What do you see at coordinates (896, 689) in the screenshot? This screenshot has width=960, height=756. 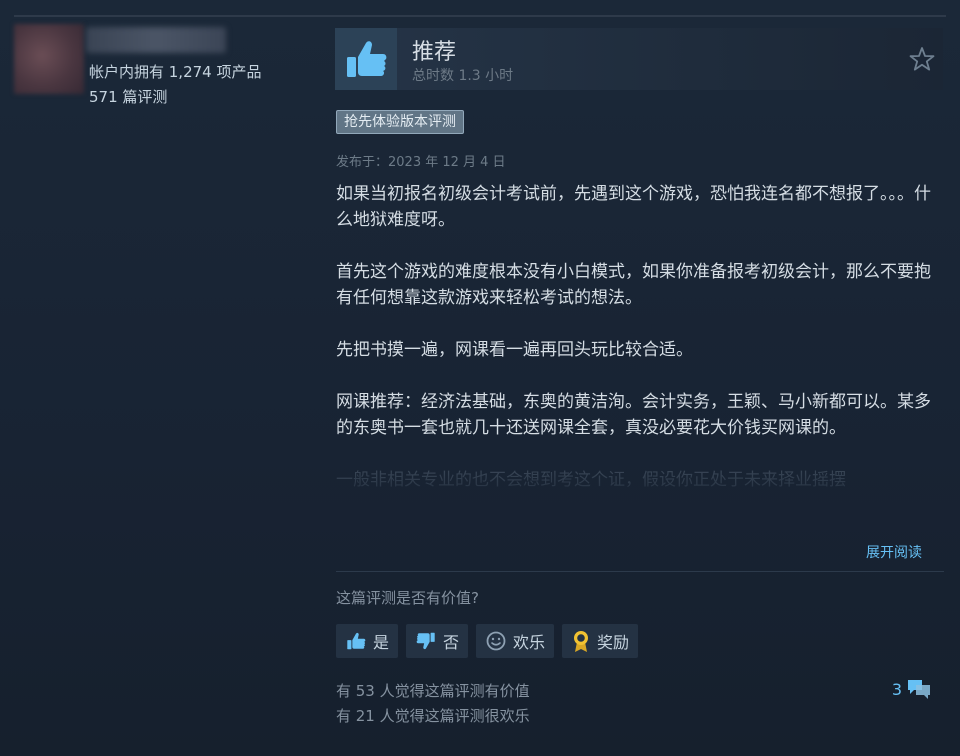 I see `comment-count: 3` at bounding box center [896, 689].